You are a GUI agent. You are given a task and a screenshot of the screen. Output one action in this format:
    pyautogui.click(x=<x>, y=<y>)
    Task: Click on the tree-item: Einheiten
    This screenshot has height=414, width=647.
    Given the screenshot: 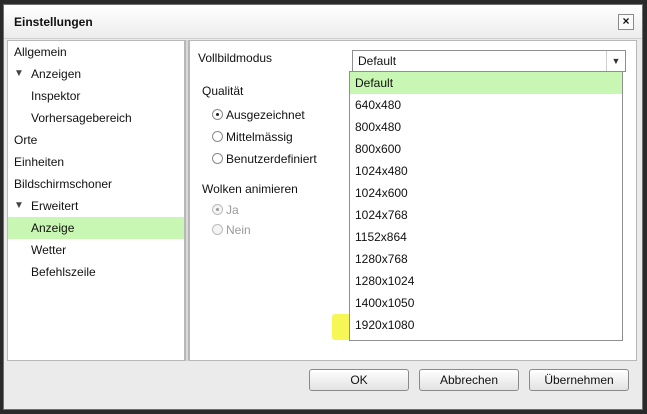 What is the action you would take?
    pyautogui.click(x=96, y=162)
    